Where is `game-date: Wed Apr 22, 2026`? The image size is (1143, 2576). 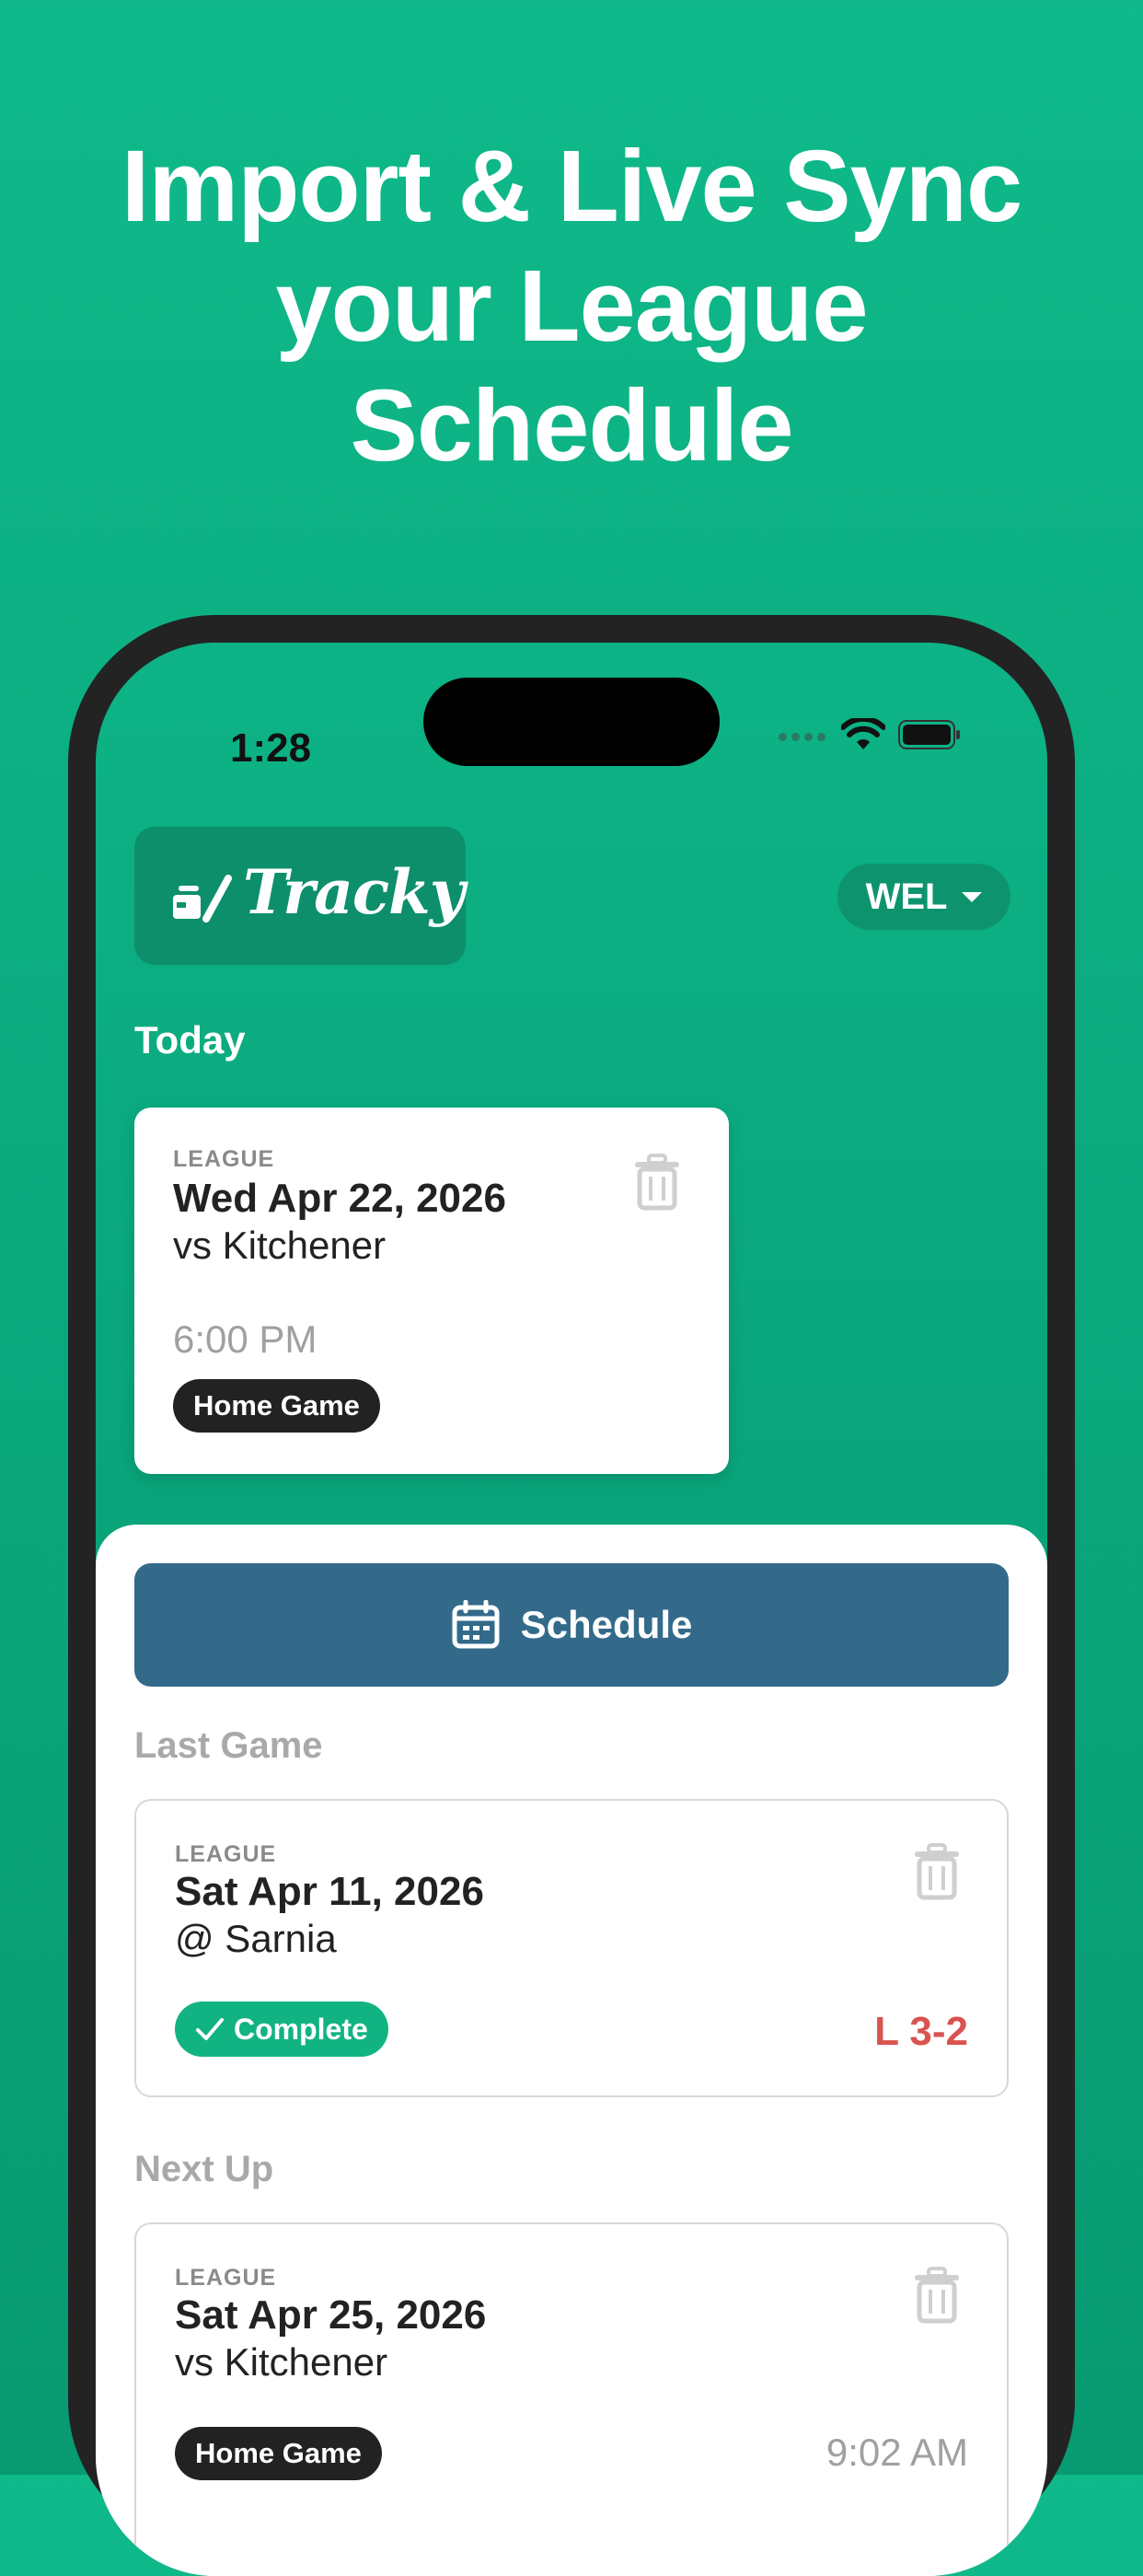 game-date: Wed Apr 22, 2026 is located at coordinates (339, 1198).